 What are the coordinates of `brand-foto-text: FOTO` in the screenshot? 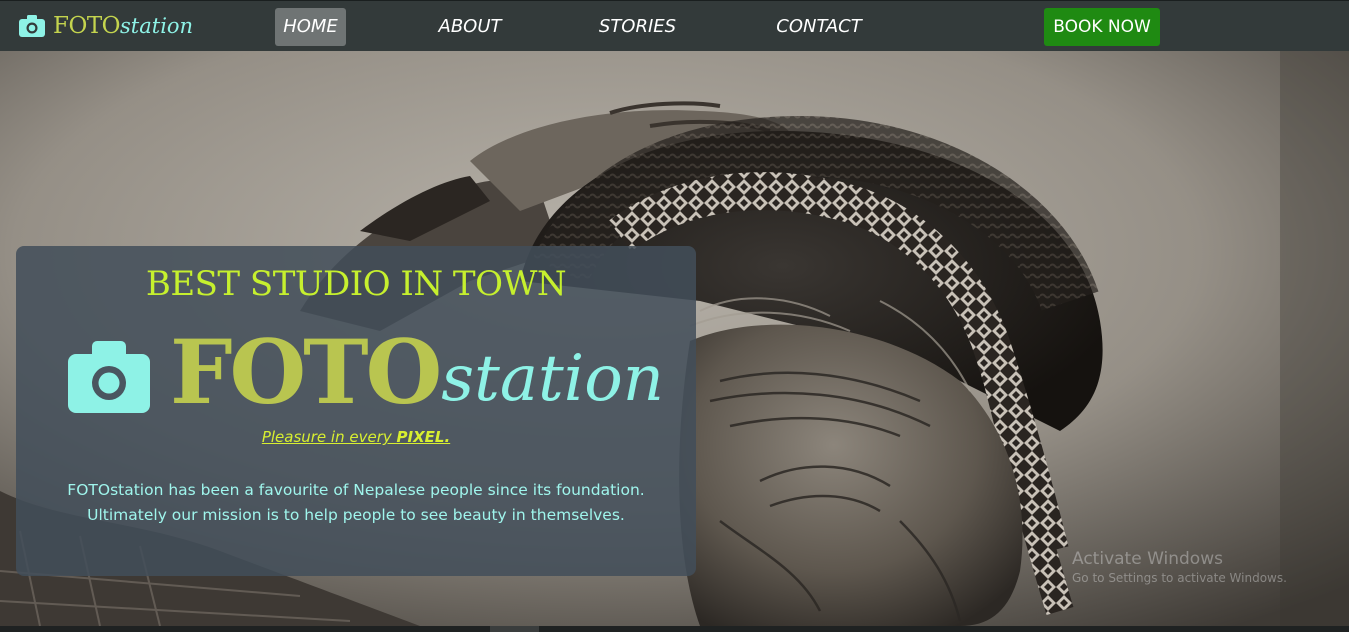 It's located at (87, 26).